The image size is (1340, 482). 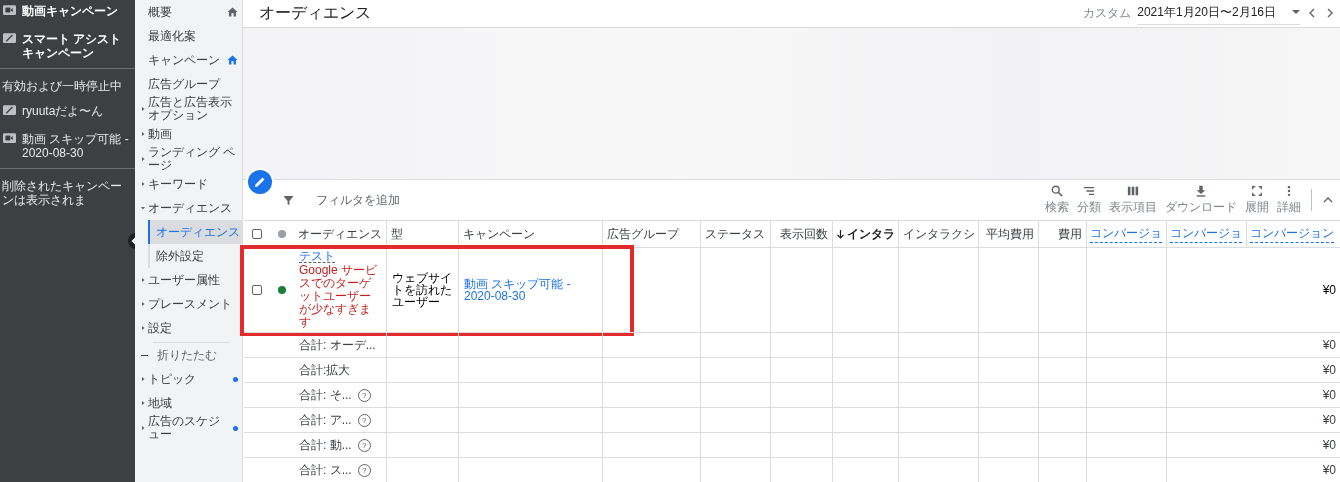 I want to click on toolbar-button: 検索, so click(x=1057, y=200).